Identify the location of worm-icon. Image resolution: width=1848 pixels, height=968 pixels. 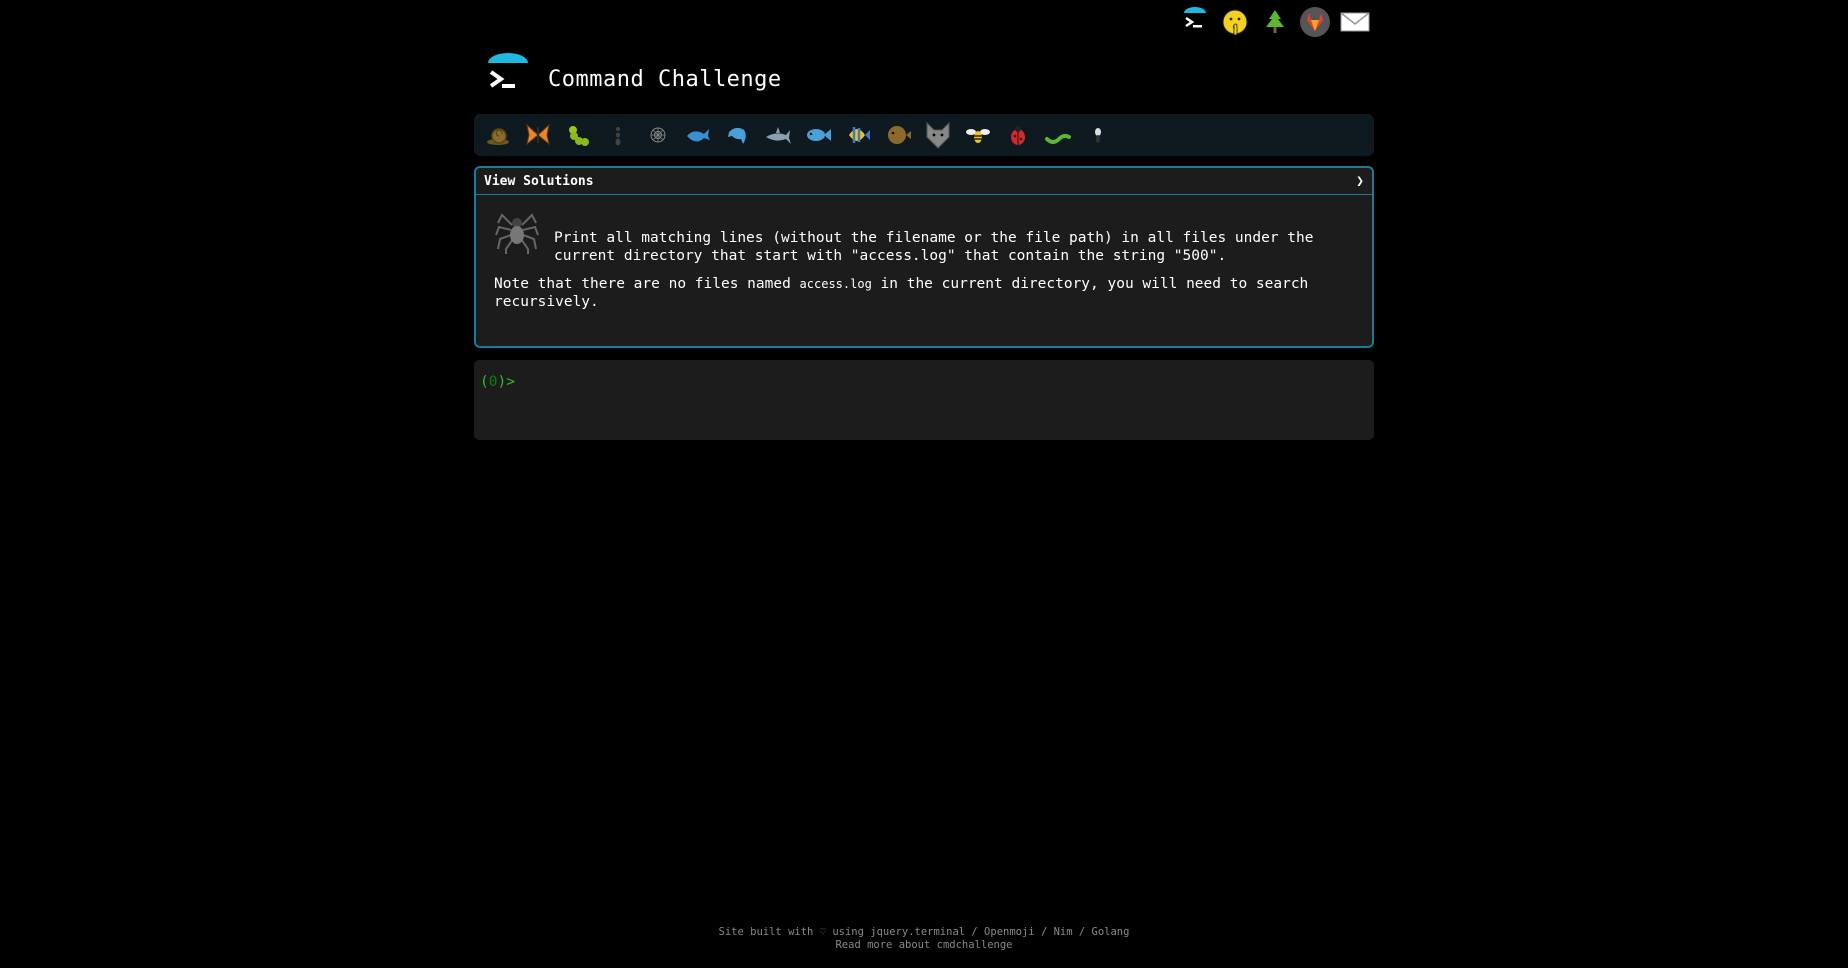
(1058, 135).